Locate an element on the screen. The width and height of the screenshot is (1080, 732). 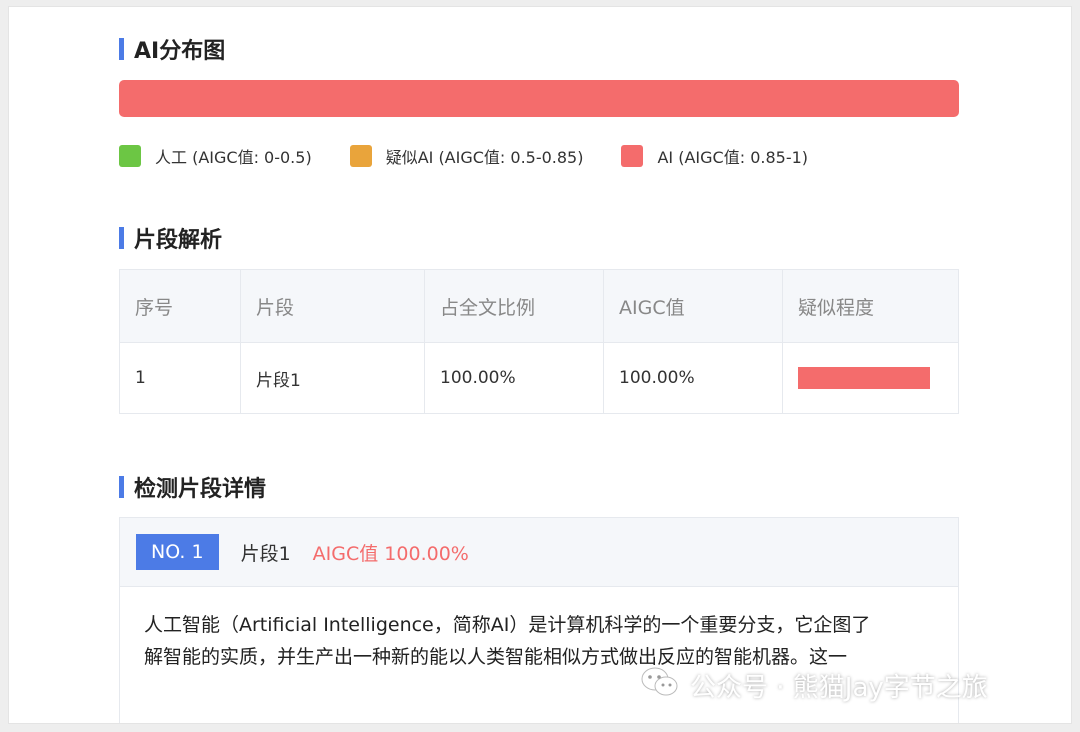
detection-details-heading: 检测片段详情 is located at coordinates (192, 487).